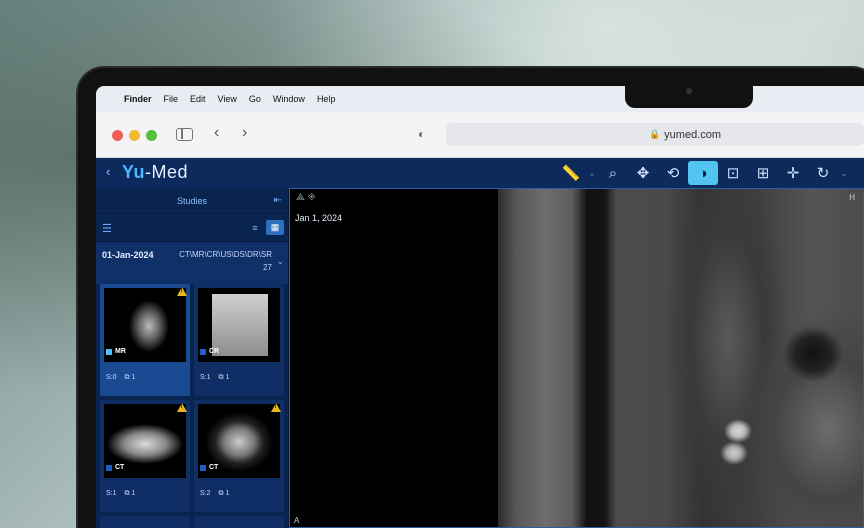 The image size is (864, 528). I want to click on menu-help: Help, so click(326, 99).